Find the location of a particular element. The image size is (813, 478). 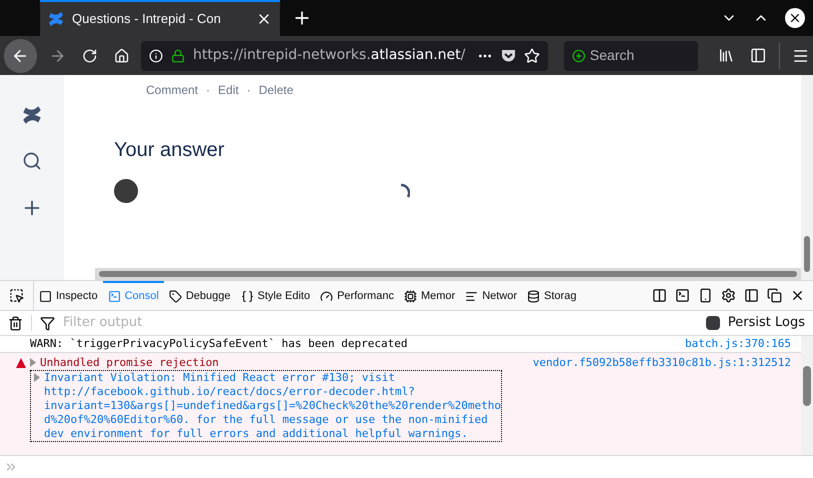

loading-spinner-icon is located at coordinates (405, 191).